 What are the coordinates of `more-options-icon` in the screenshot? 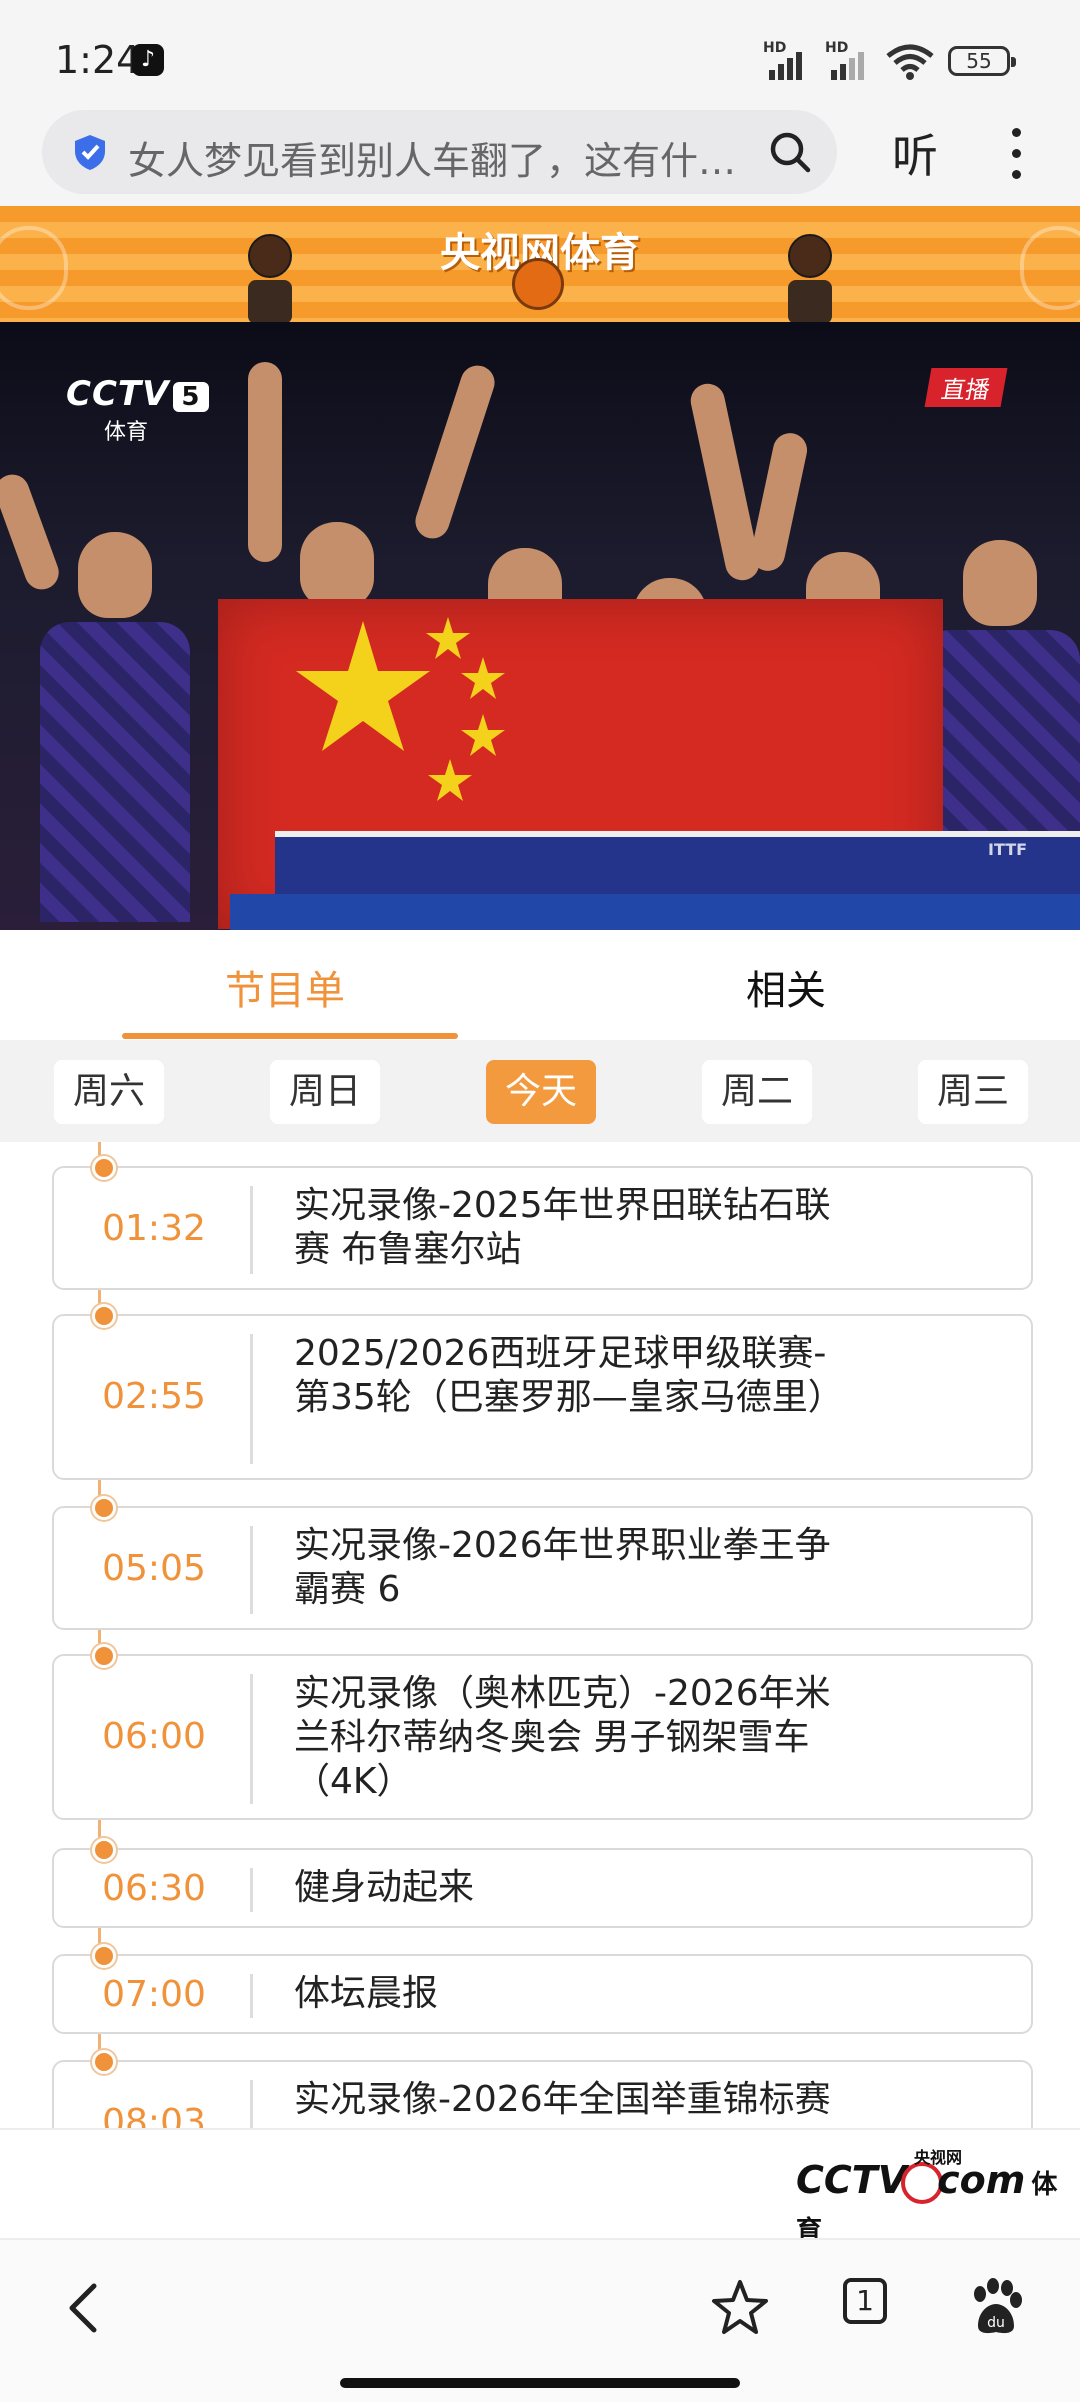 It's located at (1016, 156).